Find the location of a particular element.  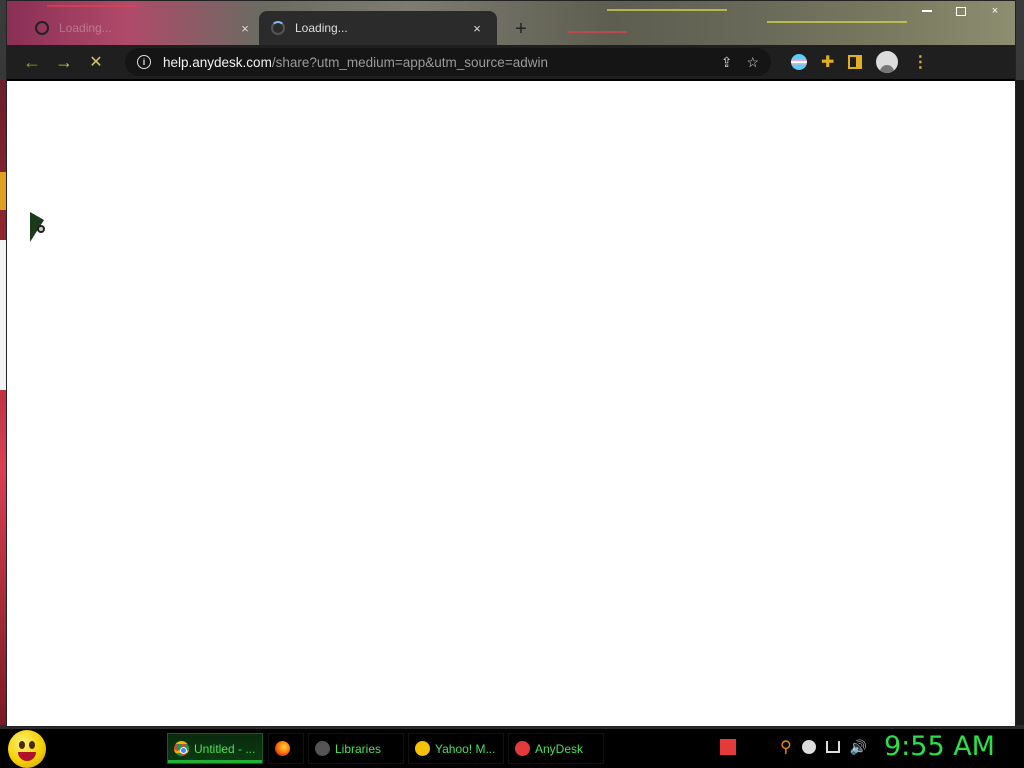

taskbar-clock: 9:55 AM is located at coordinates (939, 746).